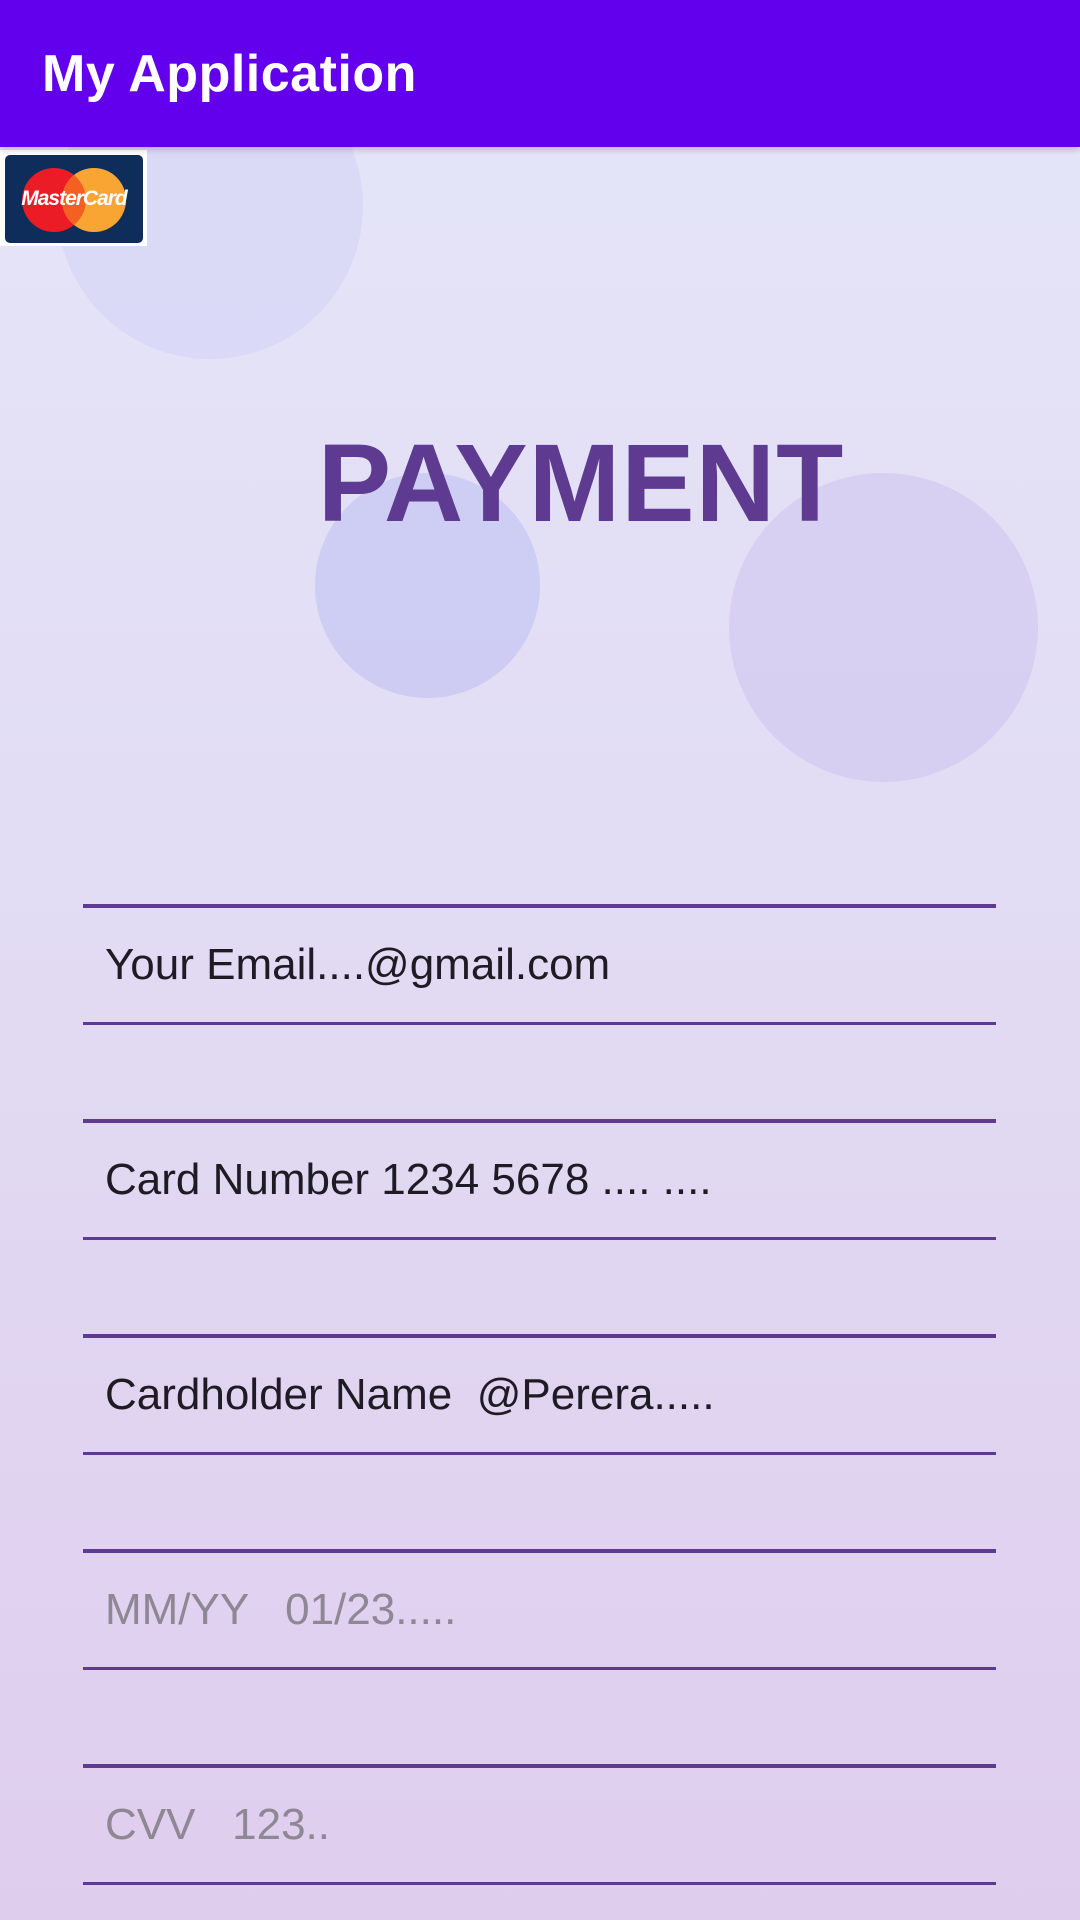 Image resolution: width=1080 pixels, height=1920 pixels. I want to click on email-field, so click(540, 965).